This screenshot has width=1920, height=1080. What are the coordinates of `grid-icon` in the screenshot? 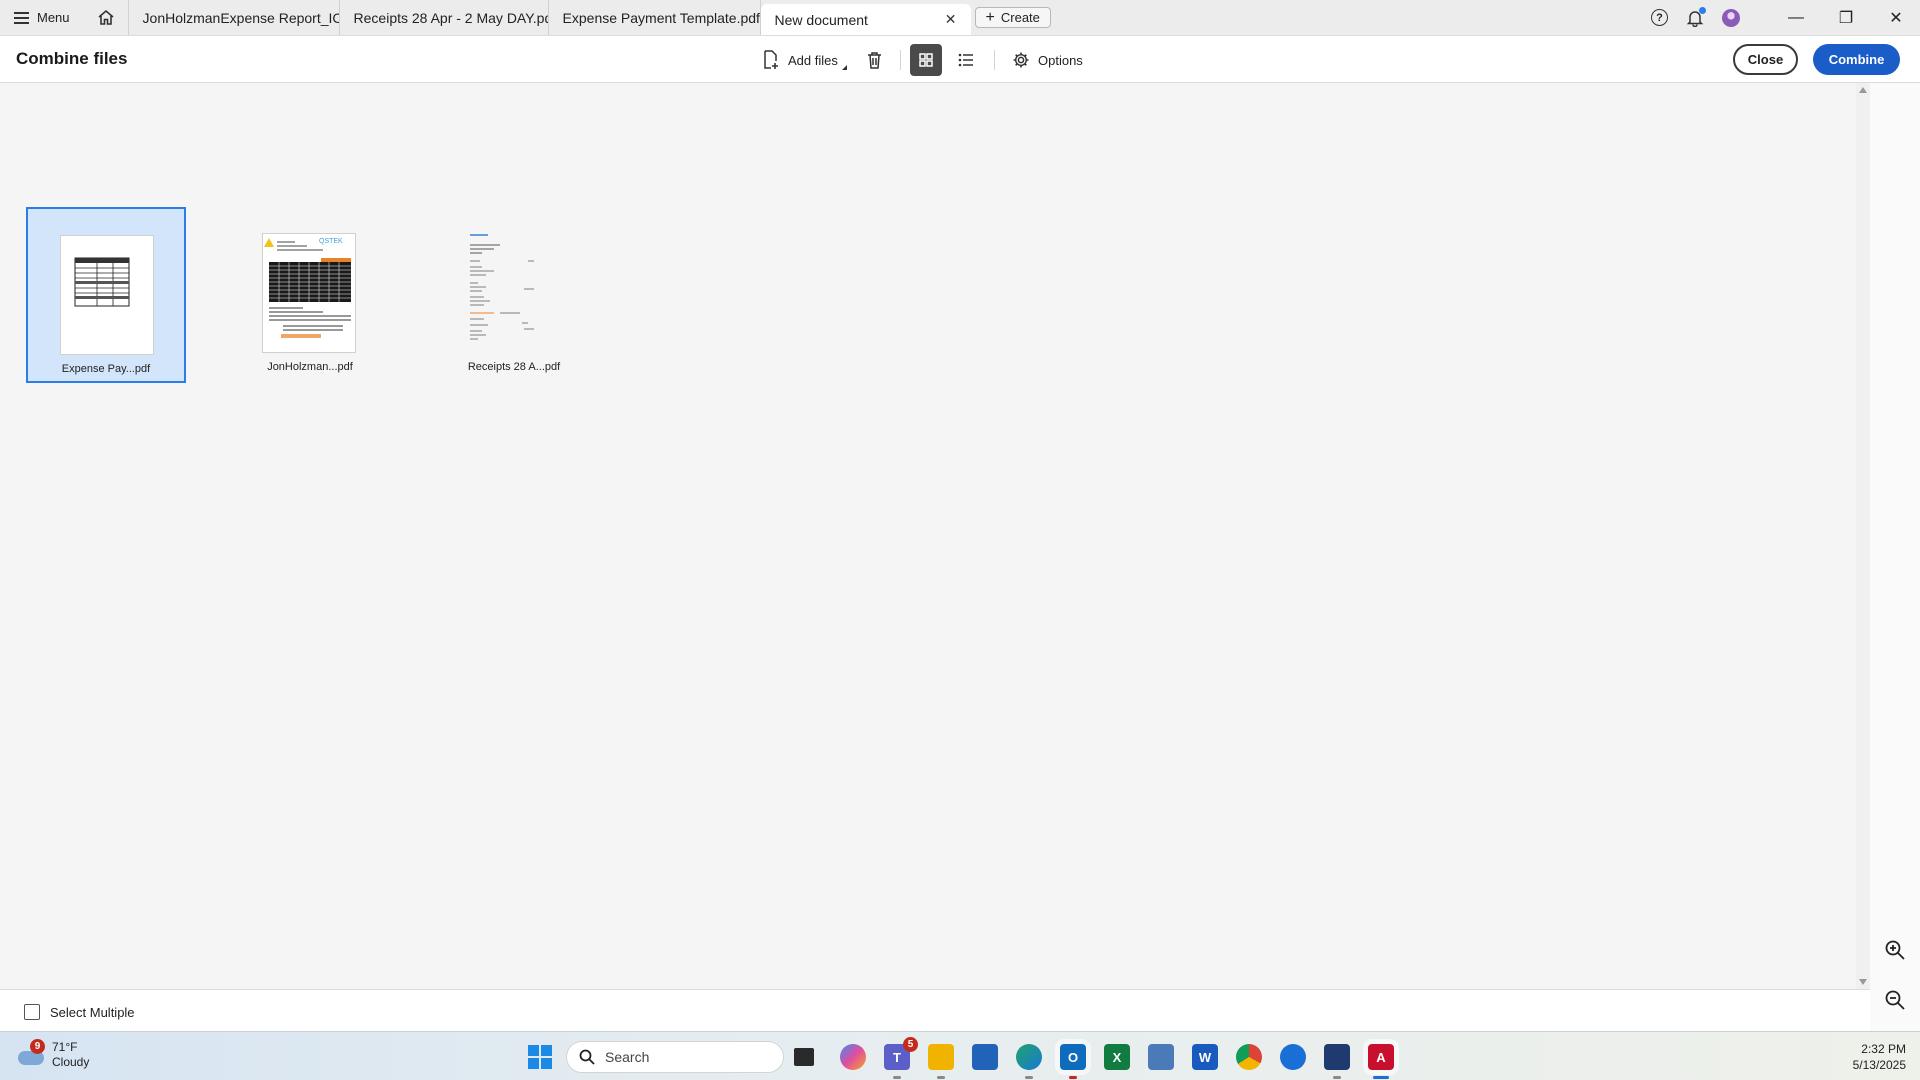 It's located at (926, 60).